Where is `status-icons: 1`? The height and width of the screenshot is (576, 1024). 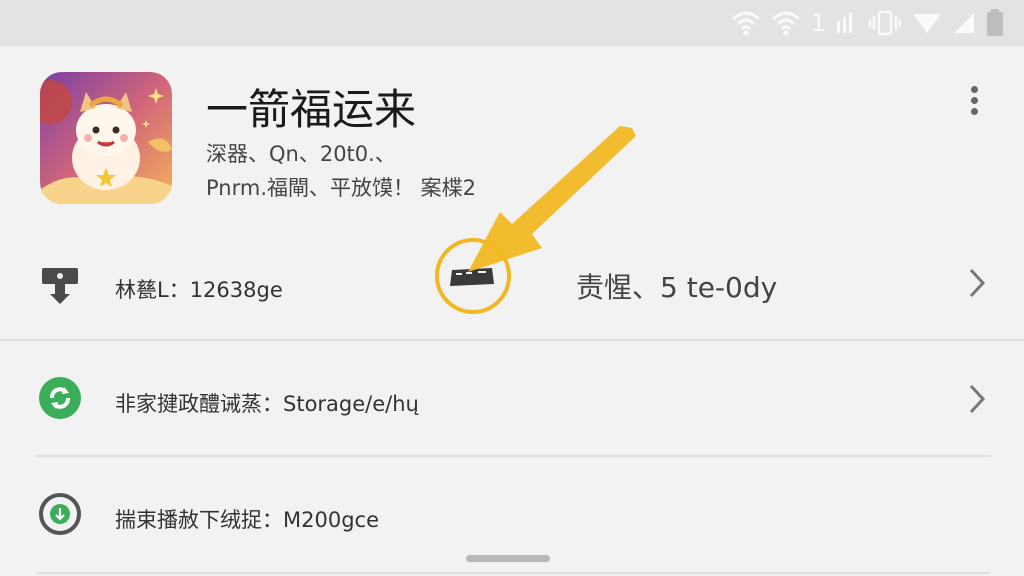
status-icons: 1 is located at coordinates (867, 23).